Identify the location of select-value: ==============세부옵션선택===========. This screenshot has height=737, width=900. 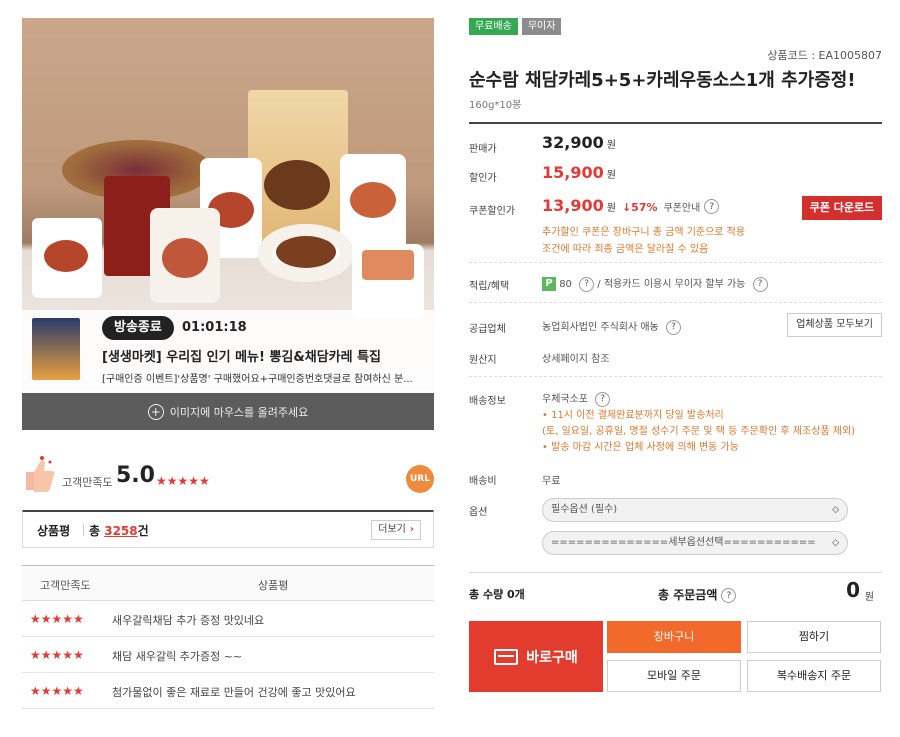
(683, 542).